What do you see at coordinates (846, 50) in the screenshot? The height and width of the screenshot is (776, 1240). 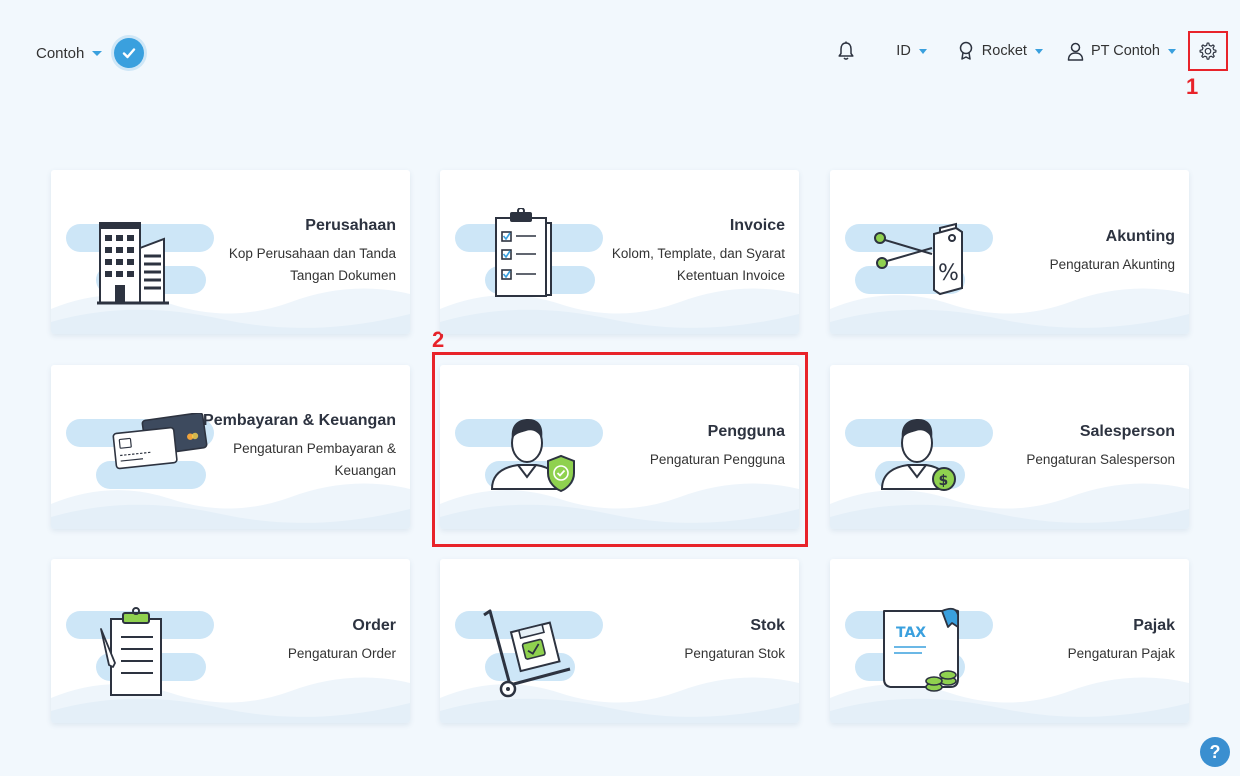 I see `bell-icon` at bounding box center [846, 50].